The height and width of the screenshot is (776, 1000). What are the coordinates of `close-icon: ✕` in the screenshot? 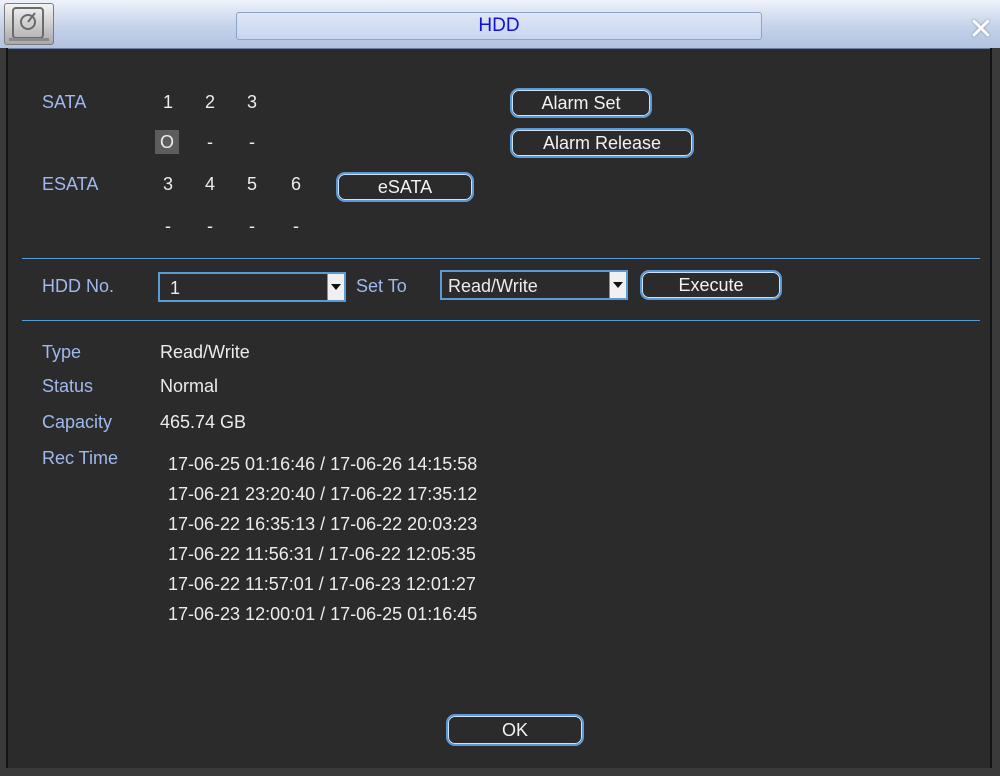 It's located at (981, 30).